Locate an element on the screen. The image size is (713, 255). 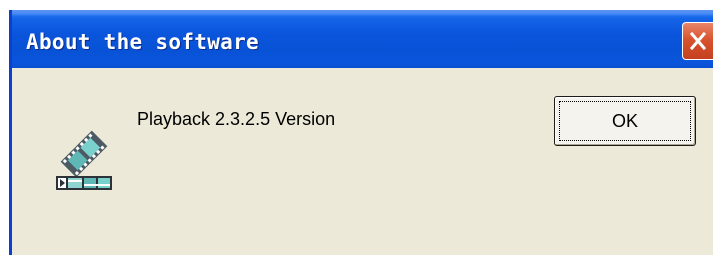
version-message: Playback 2.3.2.5 Version is located at coordinates (236, 119).